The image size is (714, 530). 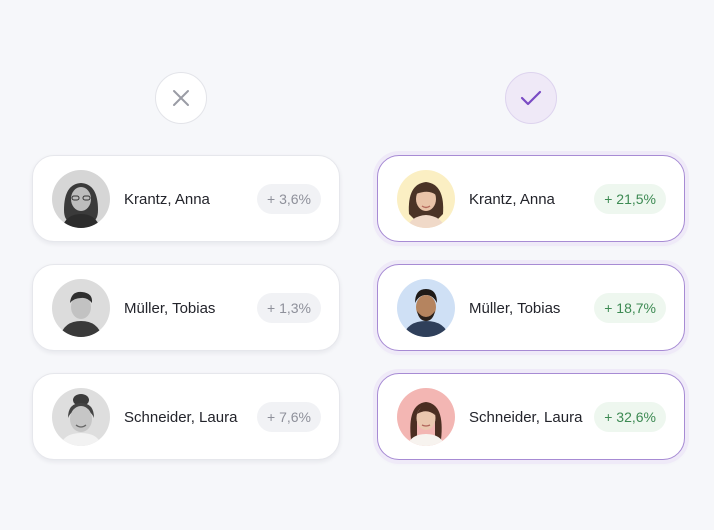 I want to click on close-icon, so click(x=181, y=98).